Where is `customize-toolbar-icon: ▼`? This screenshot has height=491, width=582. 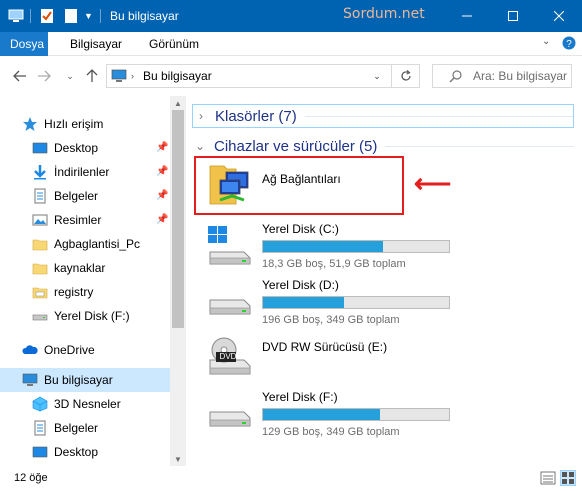 customize-toolbar-icon: ▼ is located at coordinates (88, 16).